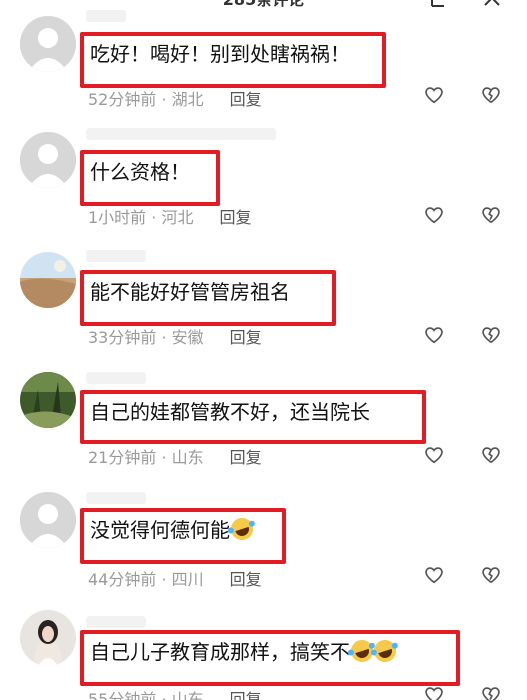 This screenshot has height=700, width=527. I want to click on comment-text-highlight: 能不能好好管管房祖名, so click(208, 298).